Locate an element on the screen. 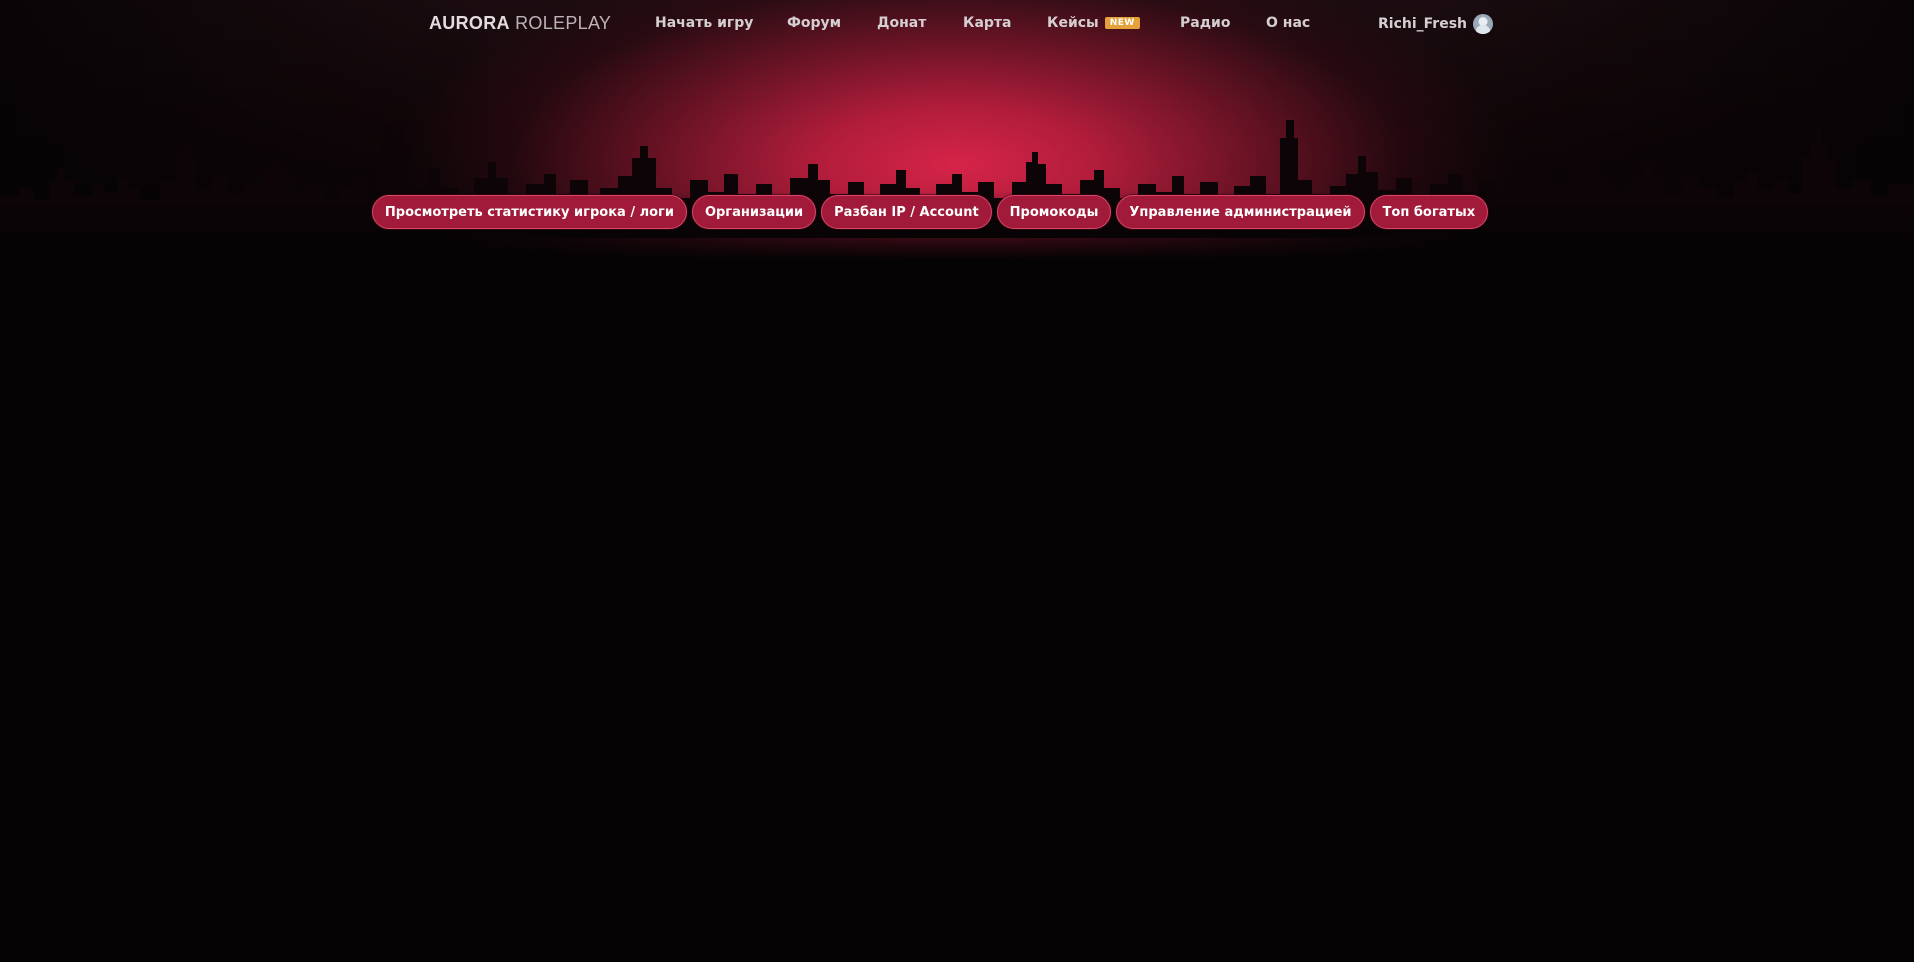 The image size is (1914, 962). nav-start-game: Начать игру is located at coordinates (704, 23).